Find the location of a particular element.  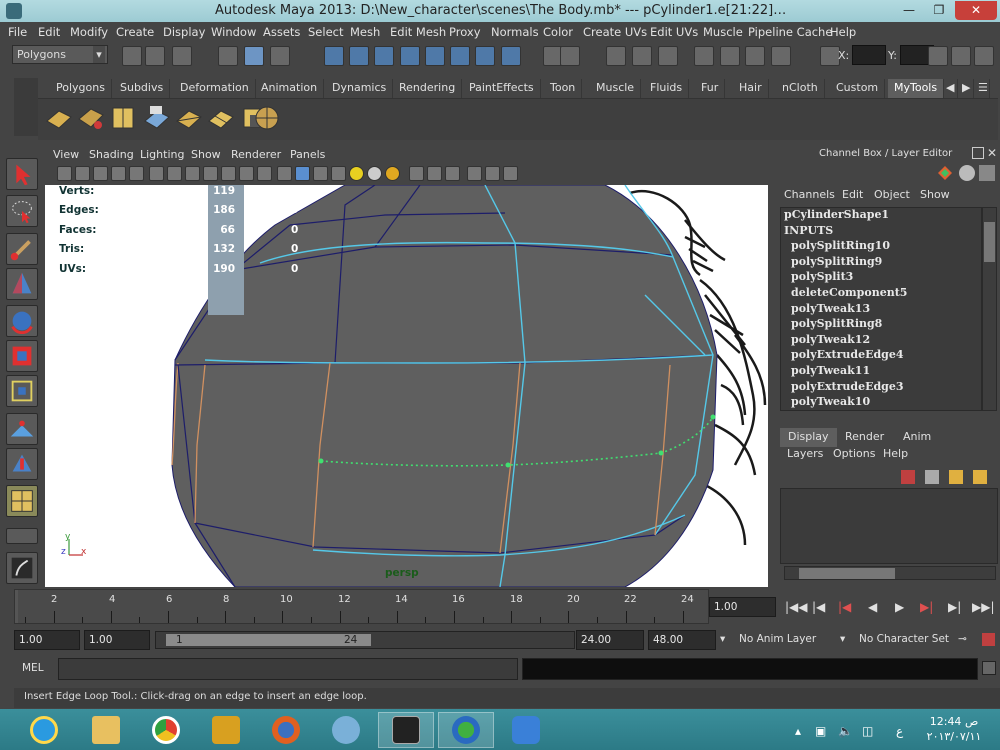

resolution-gate-icon is located at coordinates (192, 173).